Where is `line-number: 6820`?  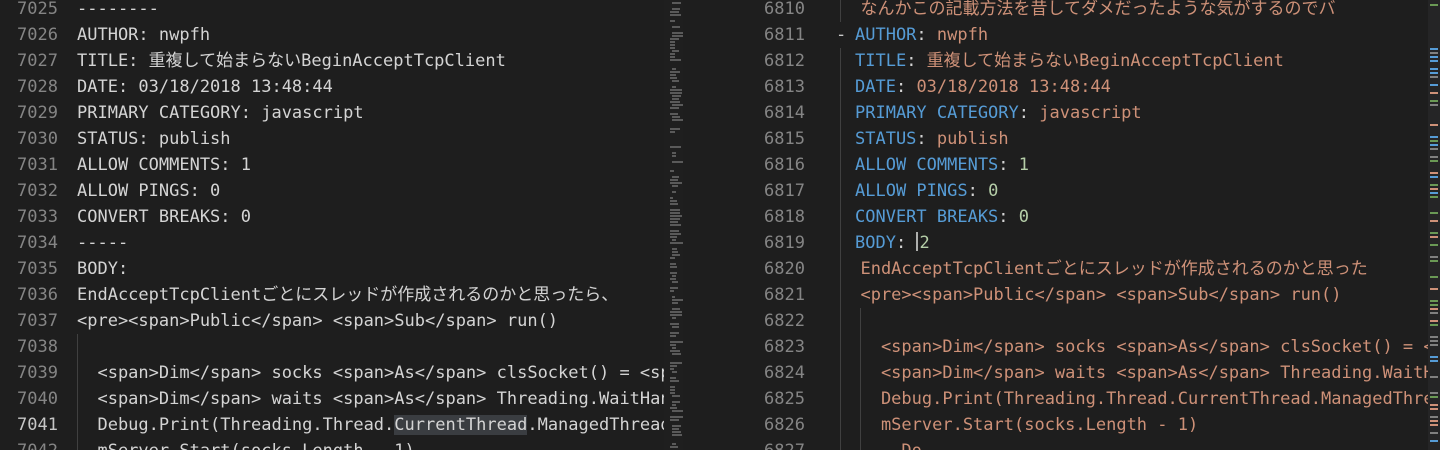 line-number: 6820 is located at coordinates (784, 269).